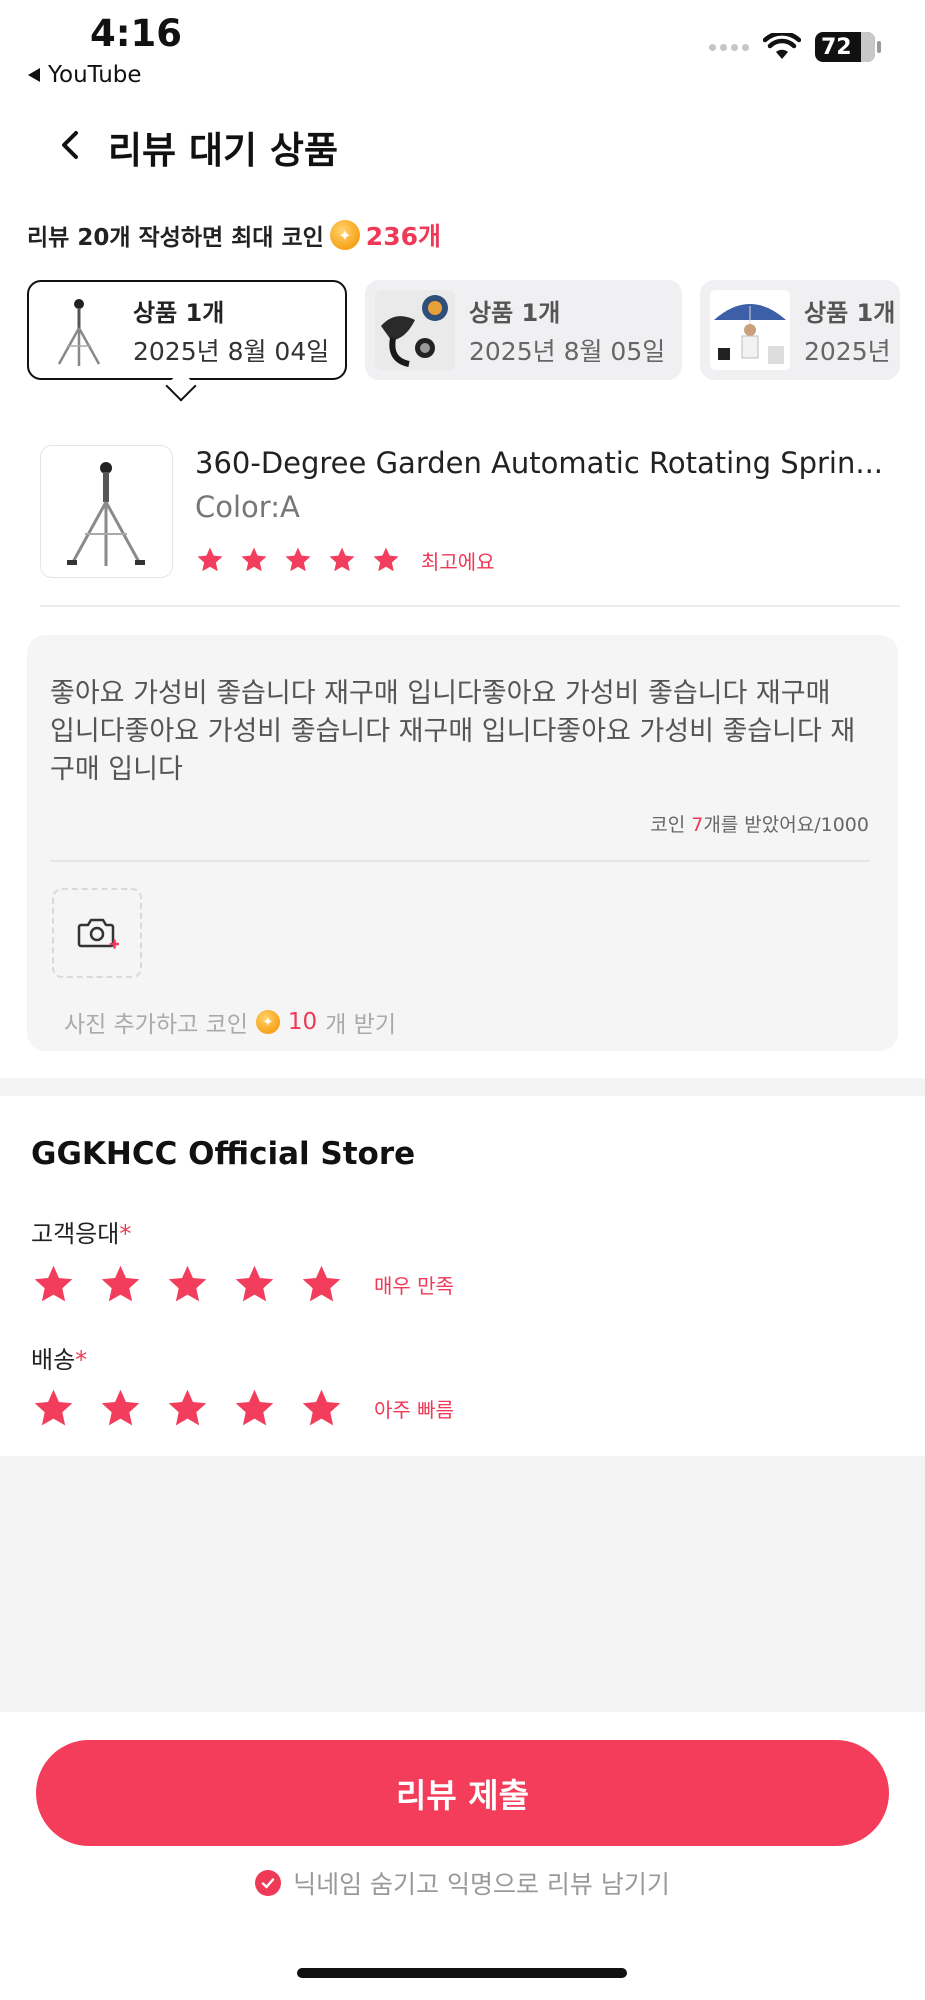  What do you see at coordinates (34, 75) in the screenshot?
I see `back-triangle-icon` at bounding box center [34, 75].